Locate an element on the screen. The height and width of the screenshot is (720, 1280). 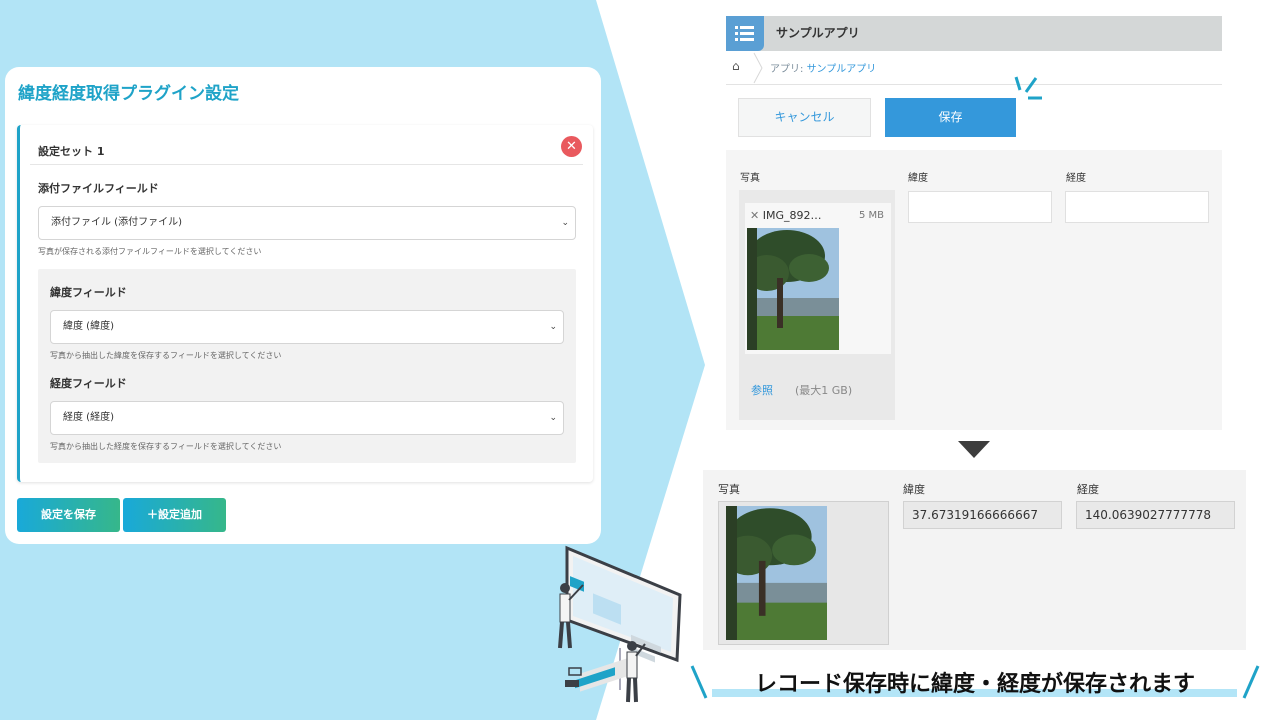
page-title: 緯度経度取得プラグイン設定 is located at coordinates (128, 94).